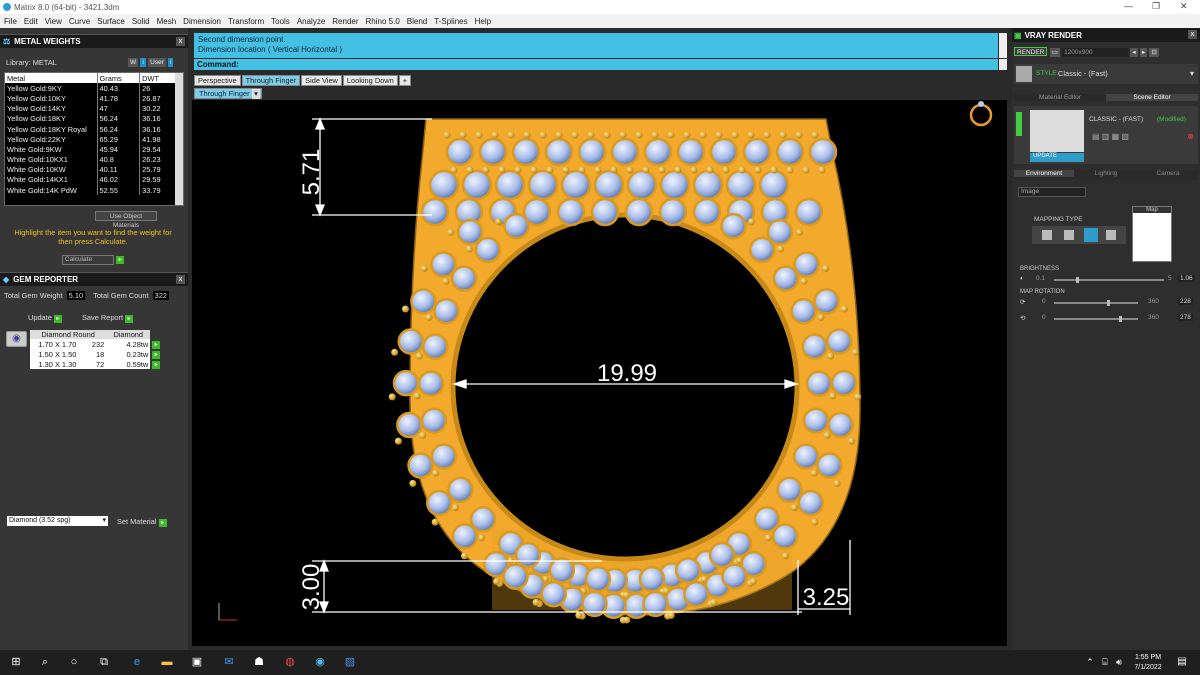 This screenshot has width=1200, height=675. Describe the element at coordinates (179, 139) in the screenshot. I see `metal-table-scrollbar` at that location.